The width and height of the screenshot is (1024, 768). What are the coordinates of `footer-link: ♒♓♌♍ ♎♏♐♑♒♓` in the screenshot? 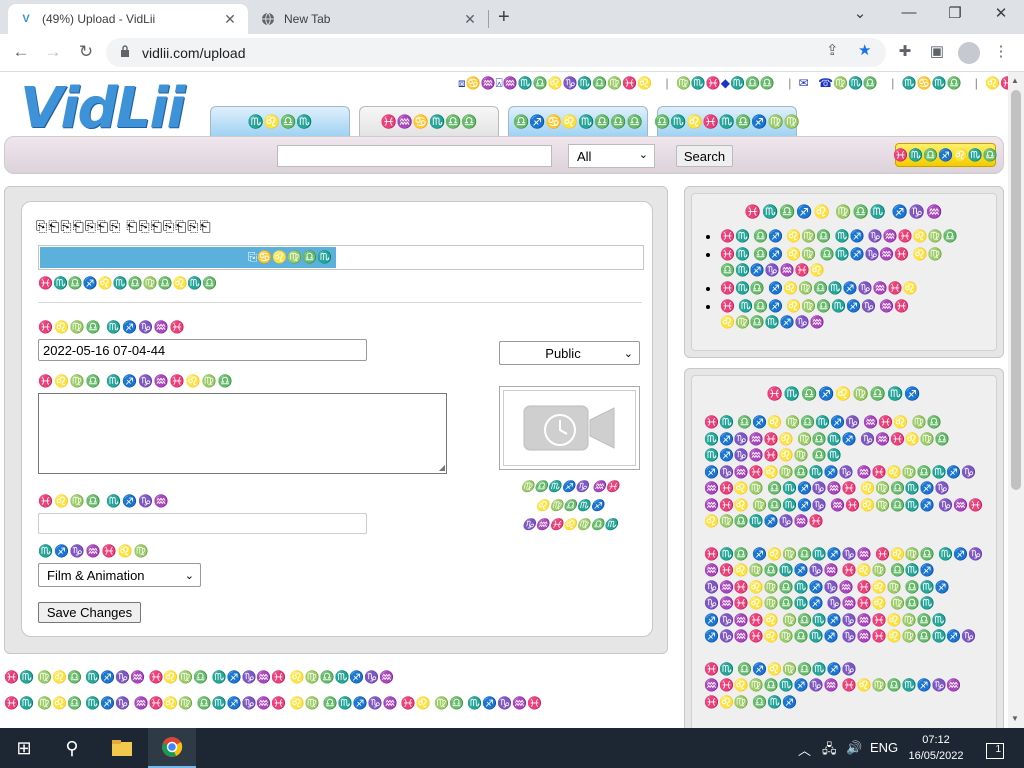 It's located at (210, 703).